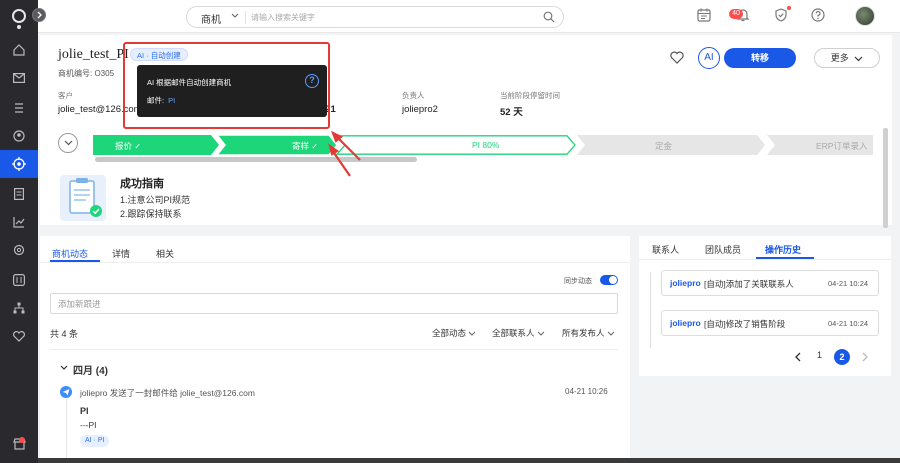 The height and width of the screenshot is (463, 900). I want to click on stage-scrollbar, so click(256, 159).